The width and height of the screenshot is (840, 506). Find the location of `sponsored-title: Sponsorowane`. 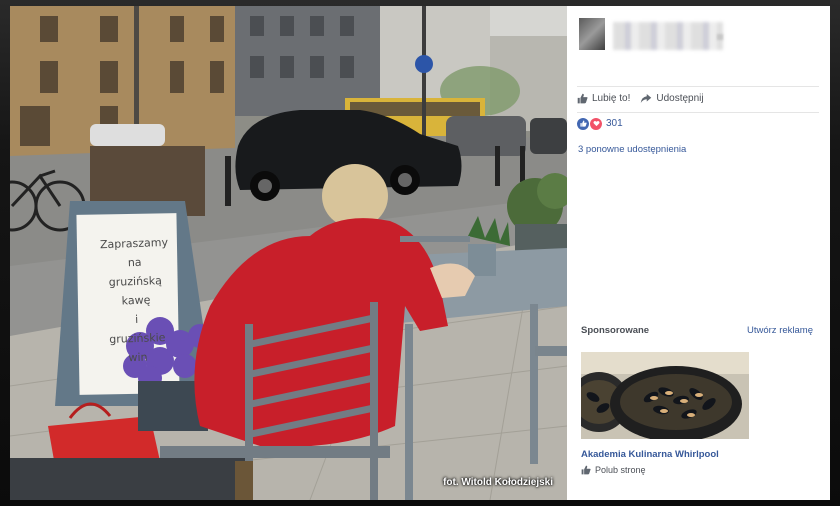

sponsored-title: Sponsorowane is located at coordinates (615, 330).